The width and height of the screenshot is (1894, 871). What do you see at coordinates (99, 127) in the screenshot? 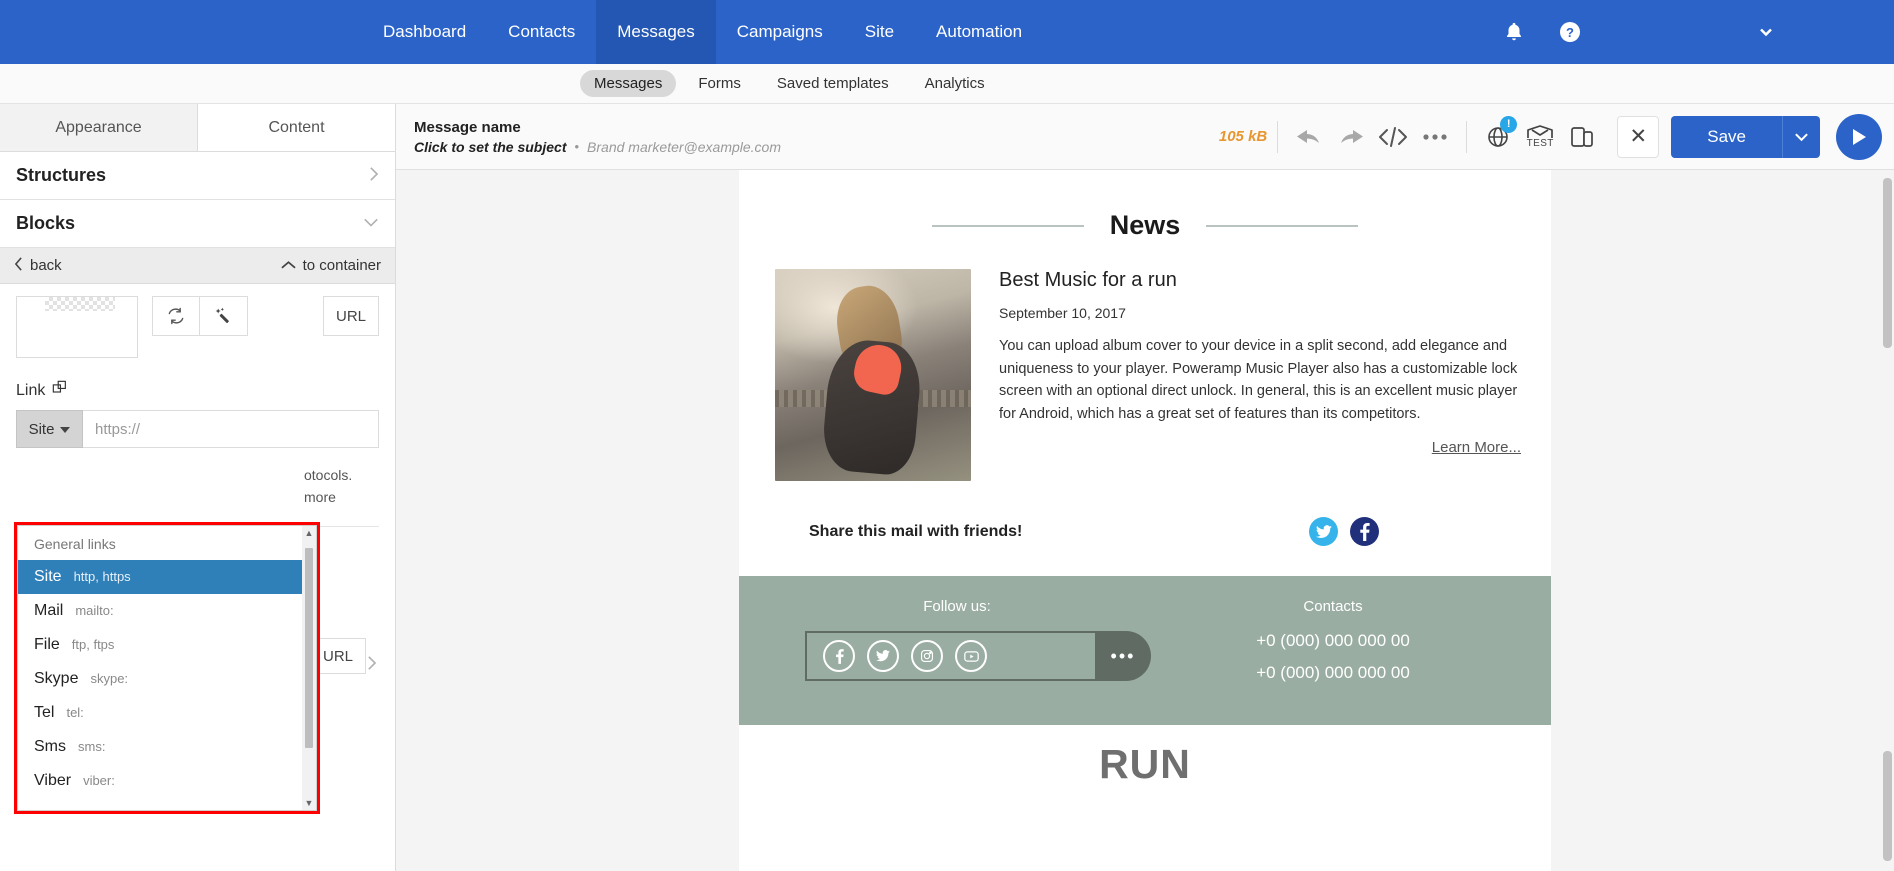
I see `tab-appearance: Appearance` at bounding box center [99, 127].